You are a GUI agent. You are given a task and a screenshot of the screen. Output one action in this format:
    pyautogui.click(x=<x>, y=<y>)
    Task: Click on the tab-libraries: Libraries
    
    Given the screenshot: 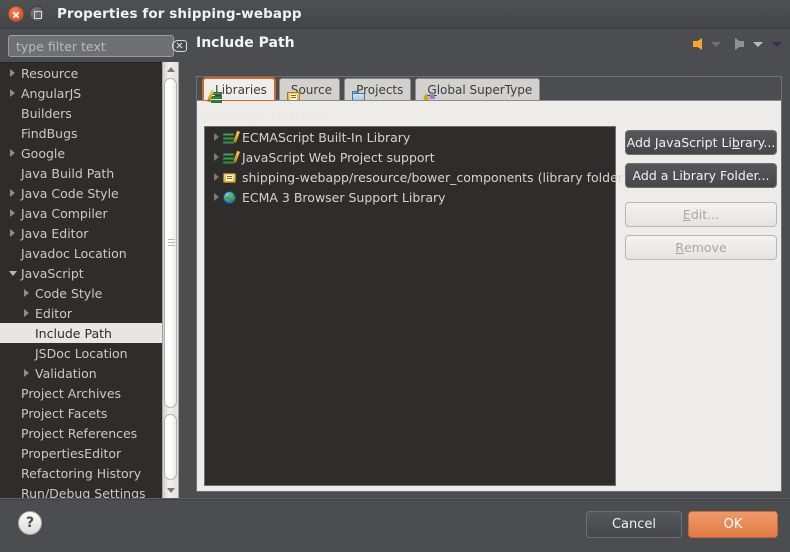 What is the action you would take?
    pyautogui.click(x=239, y=90)
    